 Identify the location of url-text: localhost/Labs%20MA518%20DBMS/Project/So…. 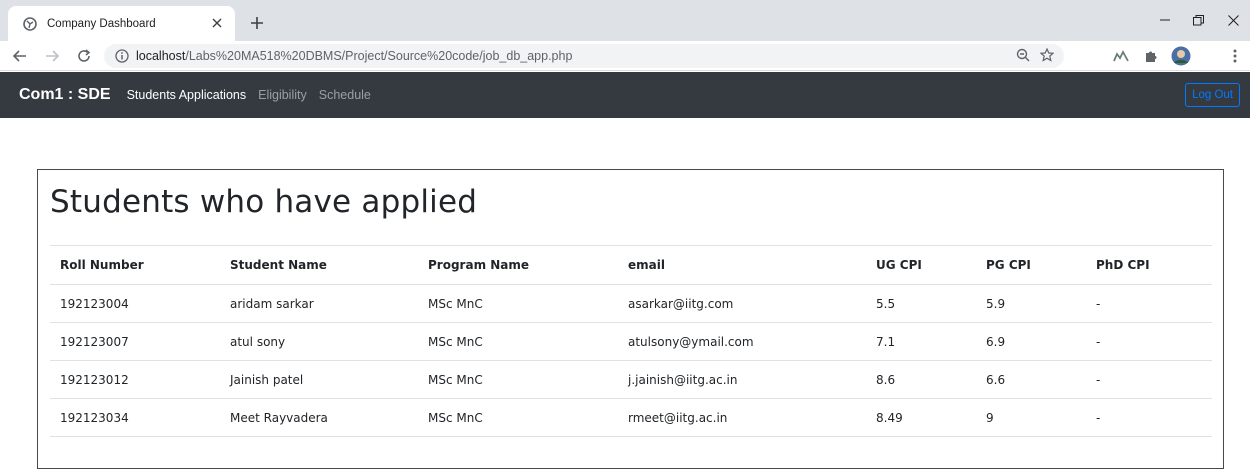
(354, 56).